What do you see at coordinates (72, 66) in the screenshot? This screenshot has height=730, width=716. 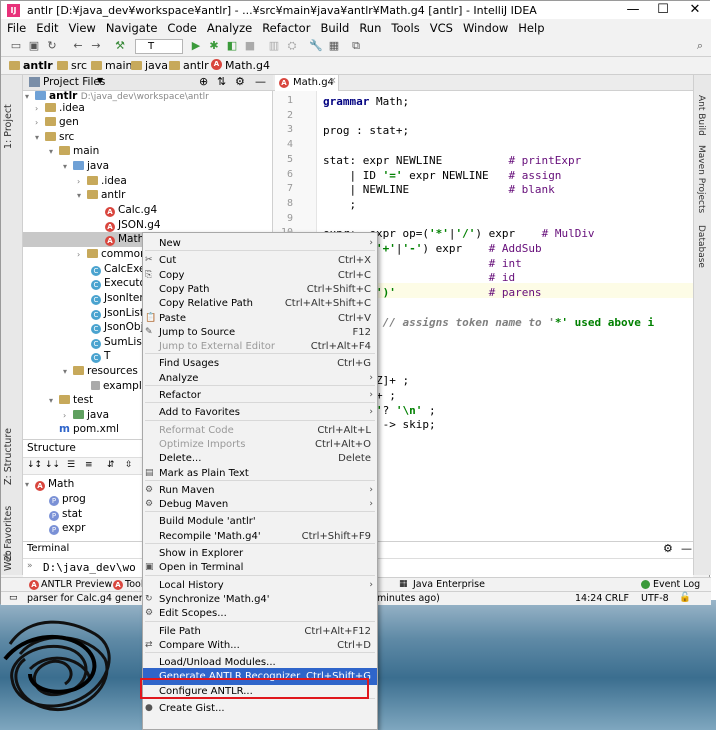 I see `breadcrumb-src: src` at bounding box center [72, 66].